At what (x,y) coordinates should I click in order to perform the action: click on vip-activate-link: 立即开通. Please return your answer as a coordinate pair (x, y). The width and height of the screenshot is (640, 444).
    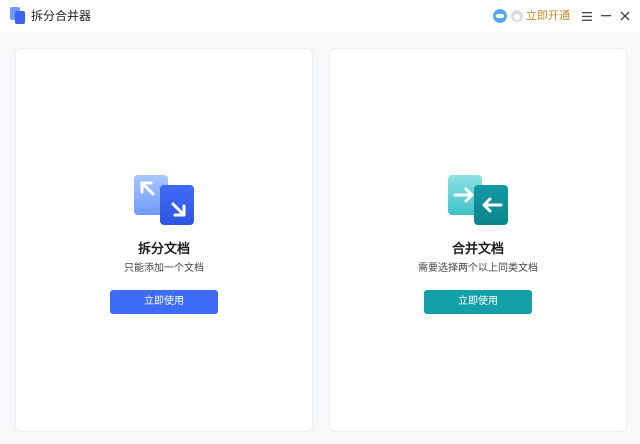
    Looking at the image, I should click on (548, 16).